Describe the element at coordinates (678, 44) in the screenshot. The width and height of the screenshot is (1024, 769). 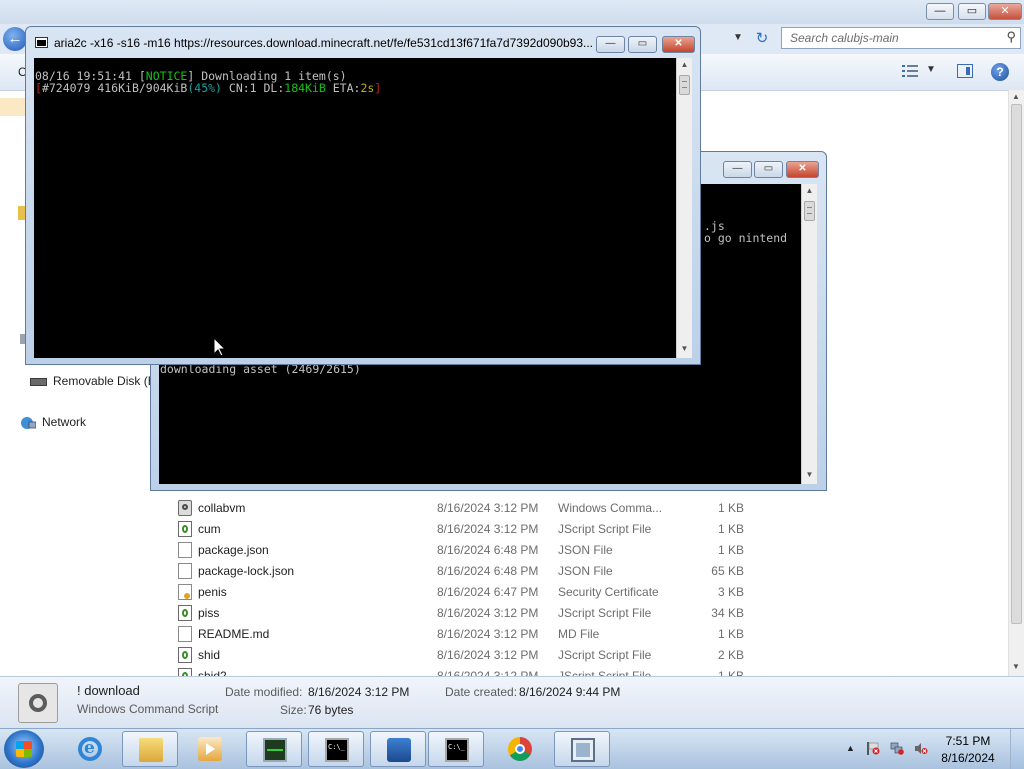
I see `aria2c-close-button: ✕` at that location.